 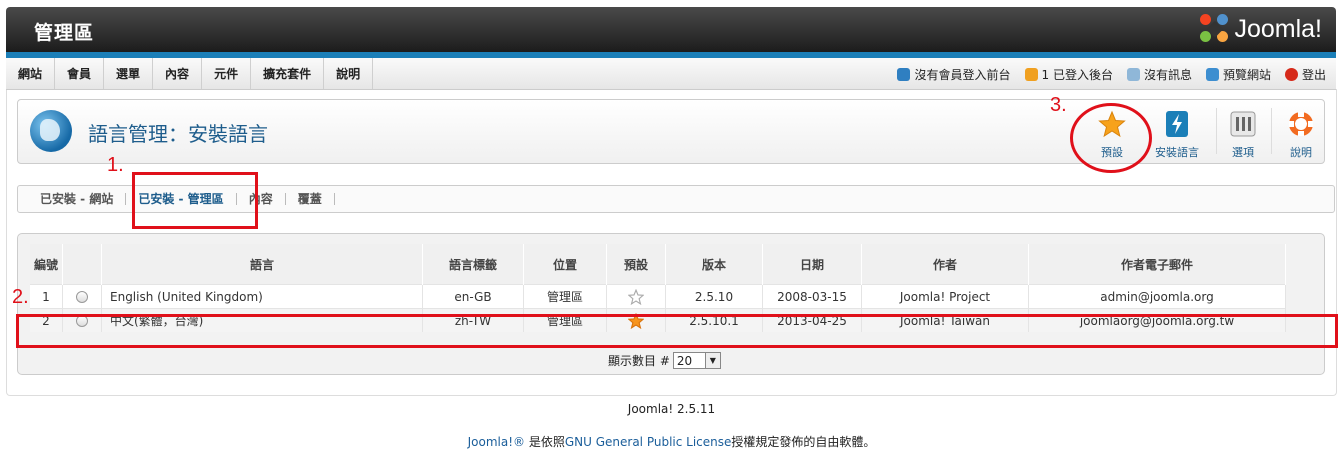 I want to click on row-radio, so click(x=82, y=297).